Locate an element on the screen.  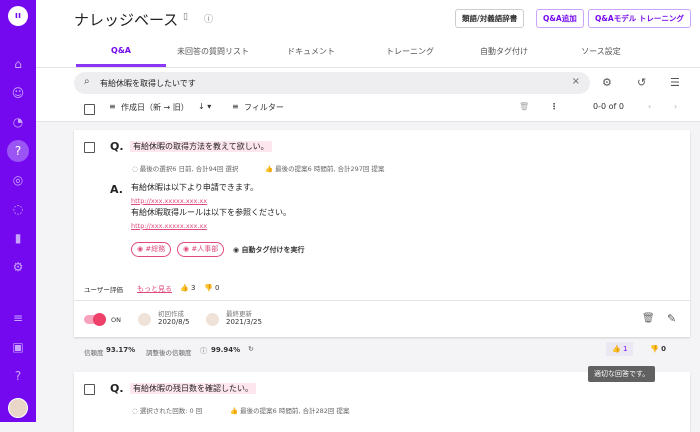
selection-meta: ◌ 選択された回数: 0 回 is located at coordinates (167, 411).